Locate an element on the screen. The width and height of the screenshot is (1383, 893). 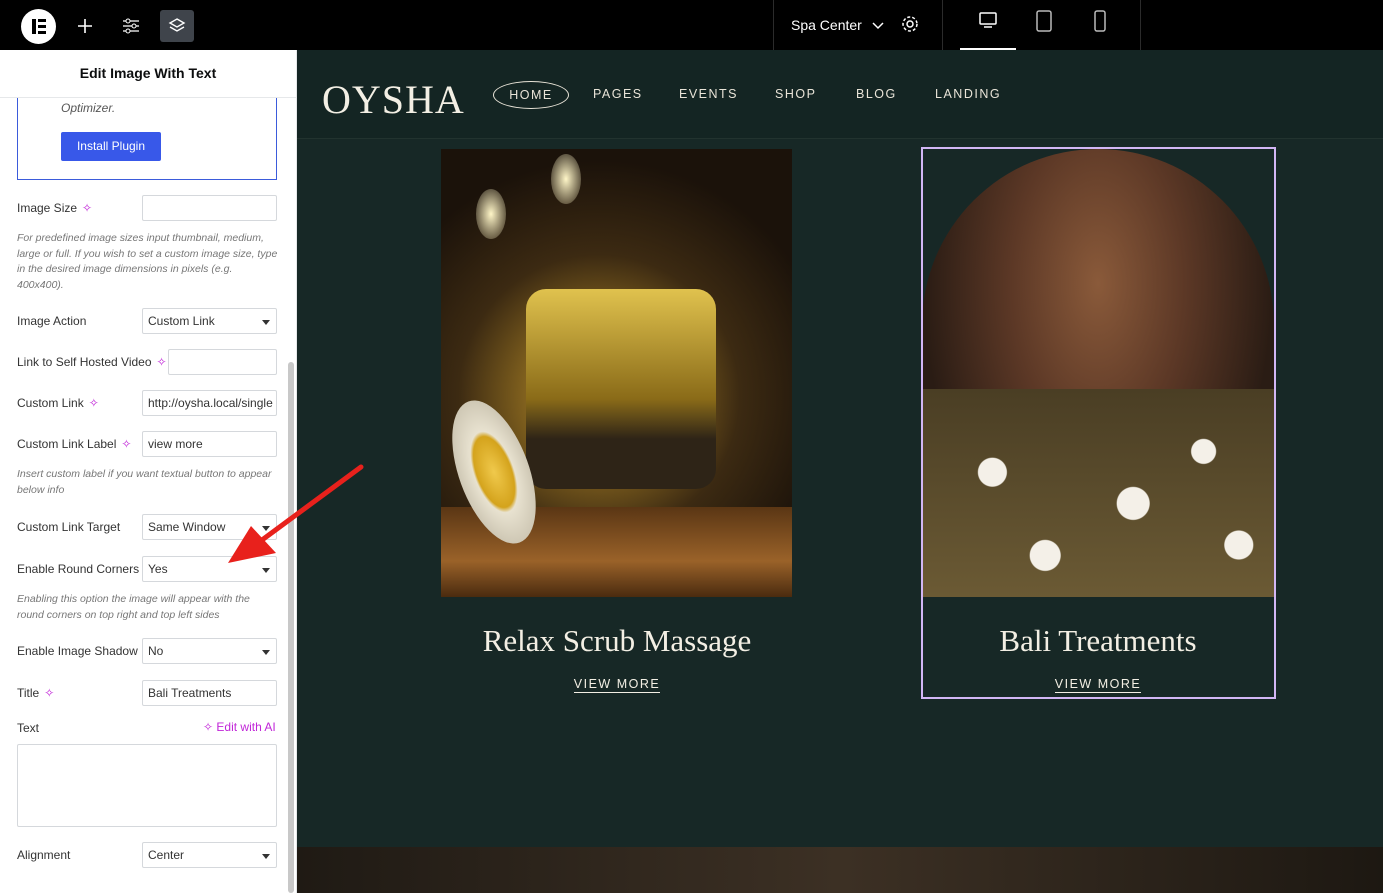
text-textarea is located at coordinates (147, 785).